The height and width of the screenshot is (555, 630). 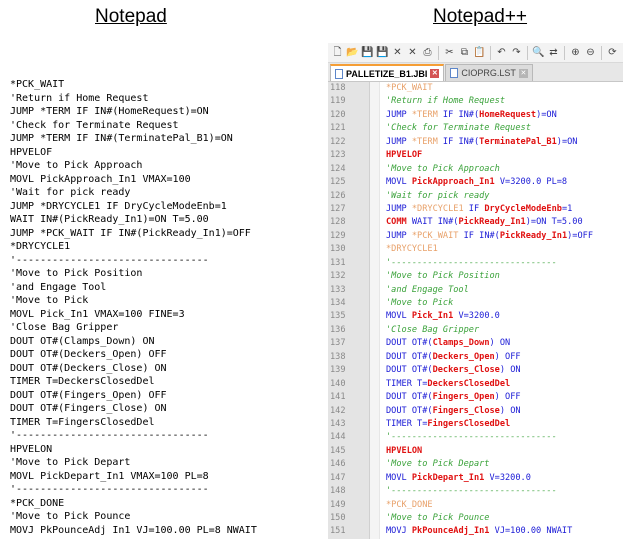 What do you see at coordinates (492, 222) in the screenshot?
I see `code-token: PickReady_In1` at bounding box center [492, 222].